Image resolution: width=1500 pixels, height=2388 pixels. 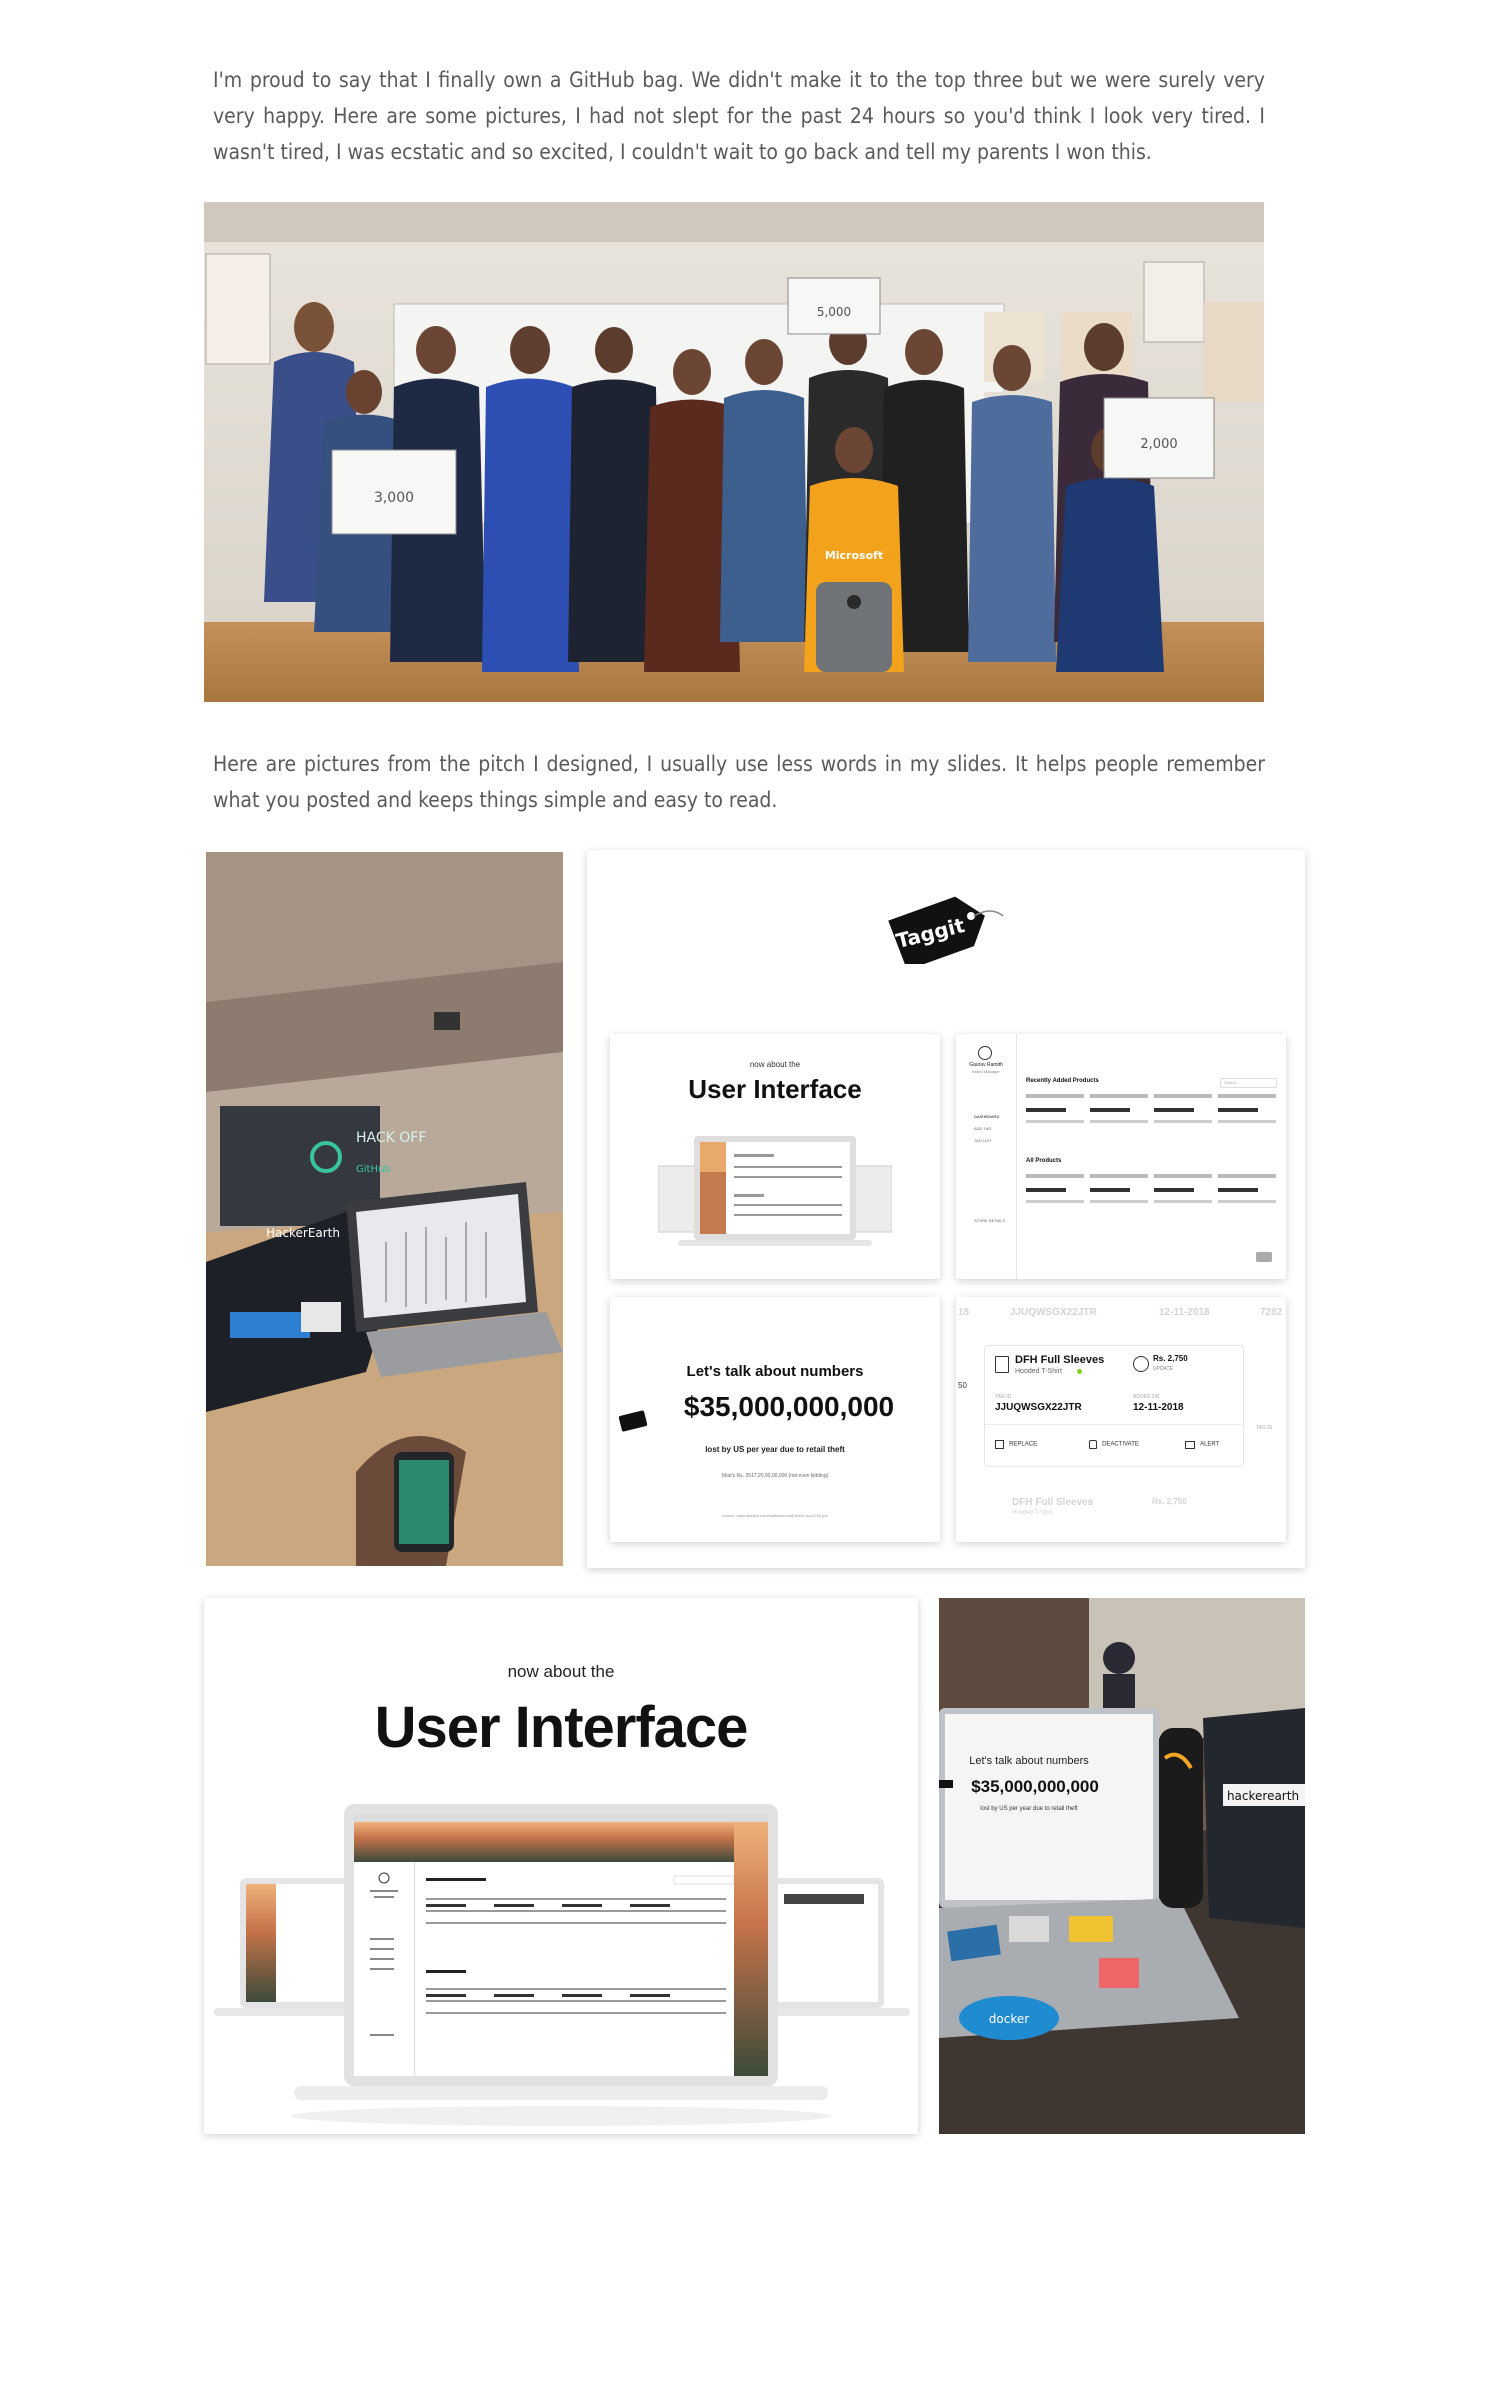 I want to click on ui-slide-large: now about the User Interface, so click(x=561, y=1866).